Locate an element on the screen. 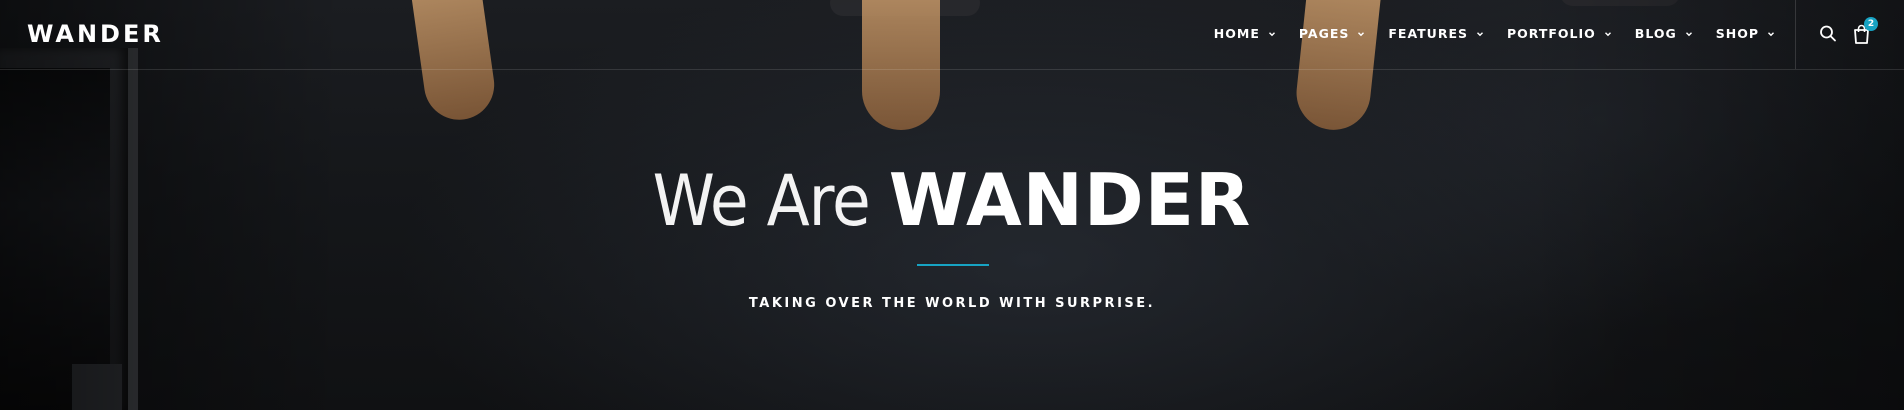 The image size is (1904, 410). main-navigation: HOME PAGES FEATURES PORTFOLIO BLOG SHOP is located at coordinates (1484, 34).